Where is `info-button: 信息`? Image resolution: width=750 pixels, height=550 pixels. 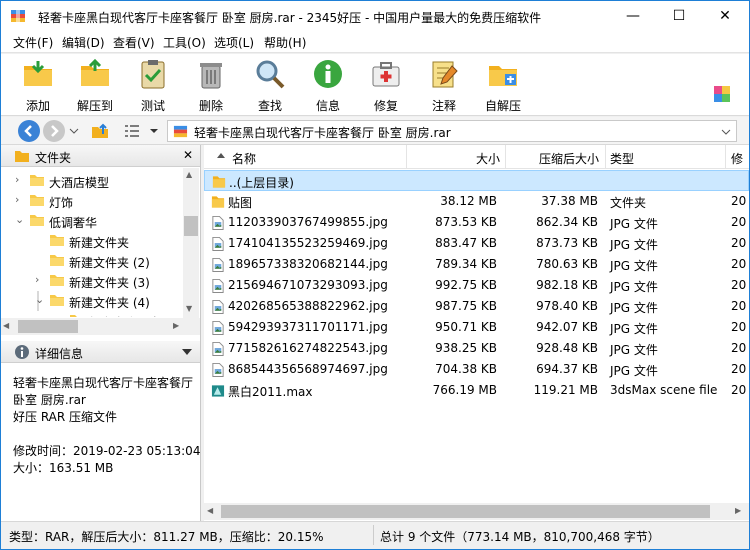 info-button: 信息 is located at coordinates (328, 86).